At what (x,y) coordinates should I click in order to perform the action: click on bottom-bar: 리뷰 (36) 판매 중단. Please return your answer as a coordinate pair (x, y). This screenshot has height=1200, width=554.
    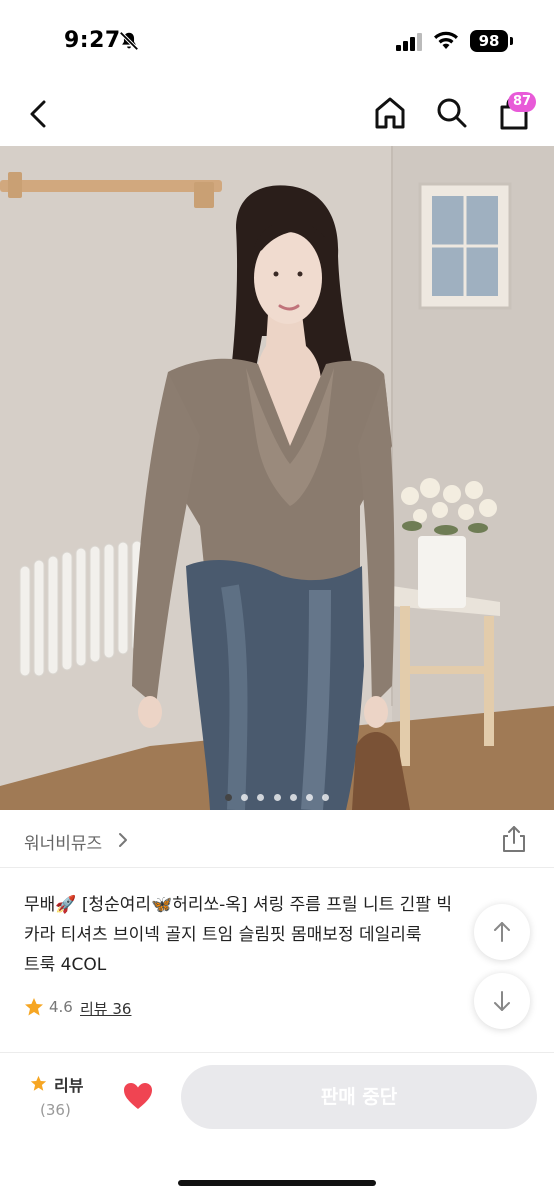
    Looking at the image, I should click on (277, 1126).